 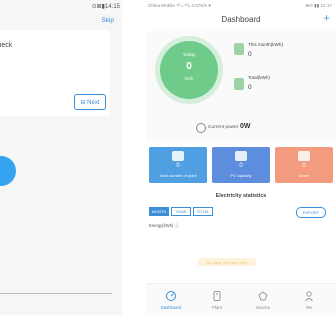 I want to click on tab-plant-label: Plant, so click(x=217, y=307).